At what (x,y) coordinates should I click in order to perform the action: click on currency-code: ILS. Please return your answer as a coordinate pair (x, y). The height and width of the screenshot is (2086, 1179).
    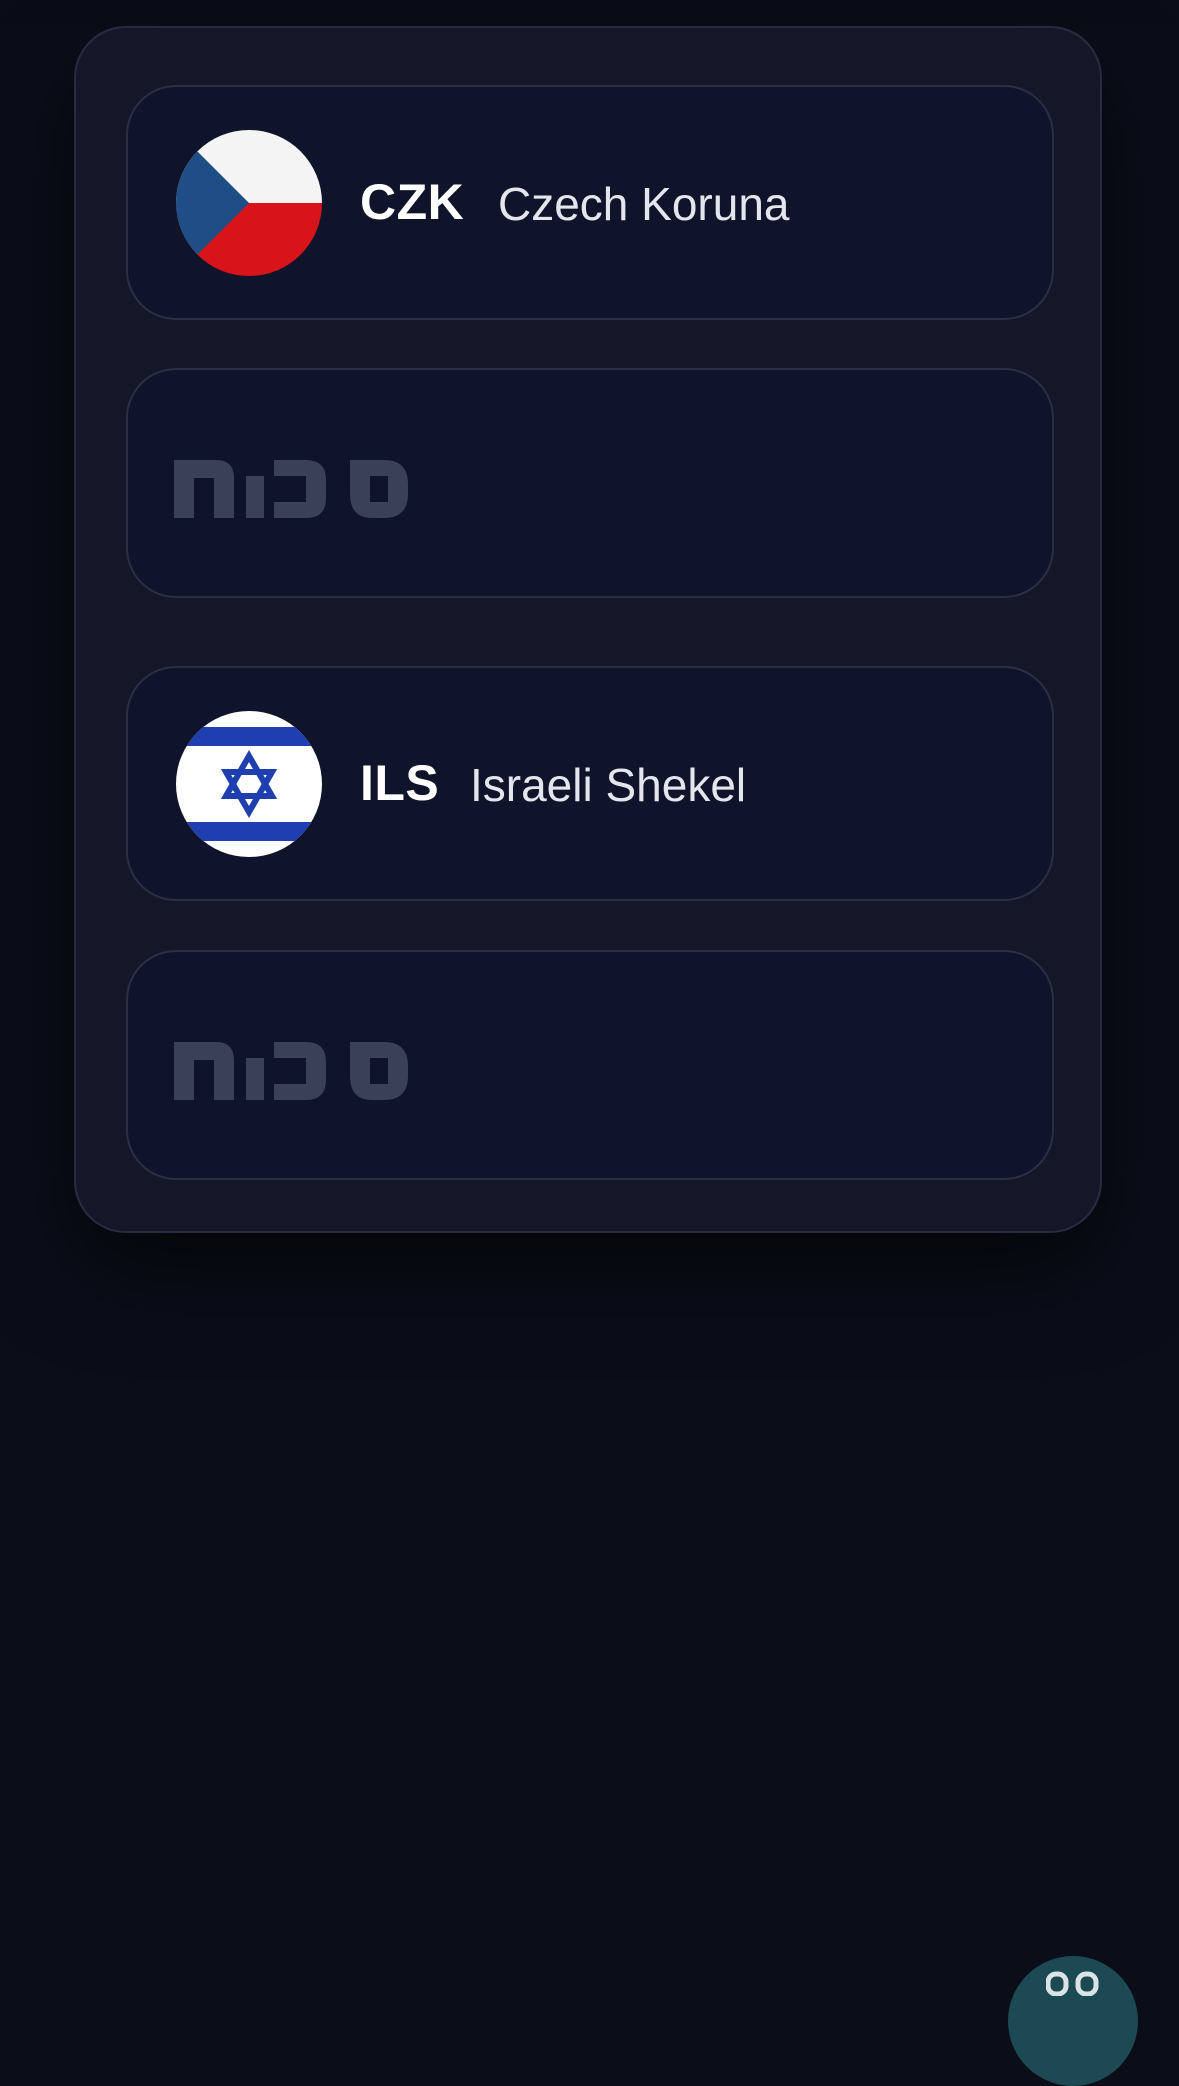
    Looking at the image, I should click on (400, 783).